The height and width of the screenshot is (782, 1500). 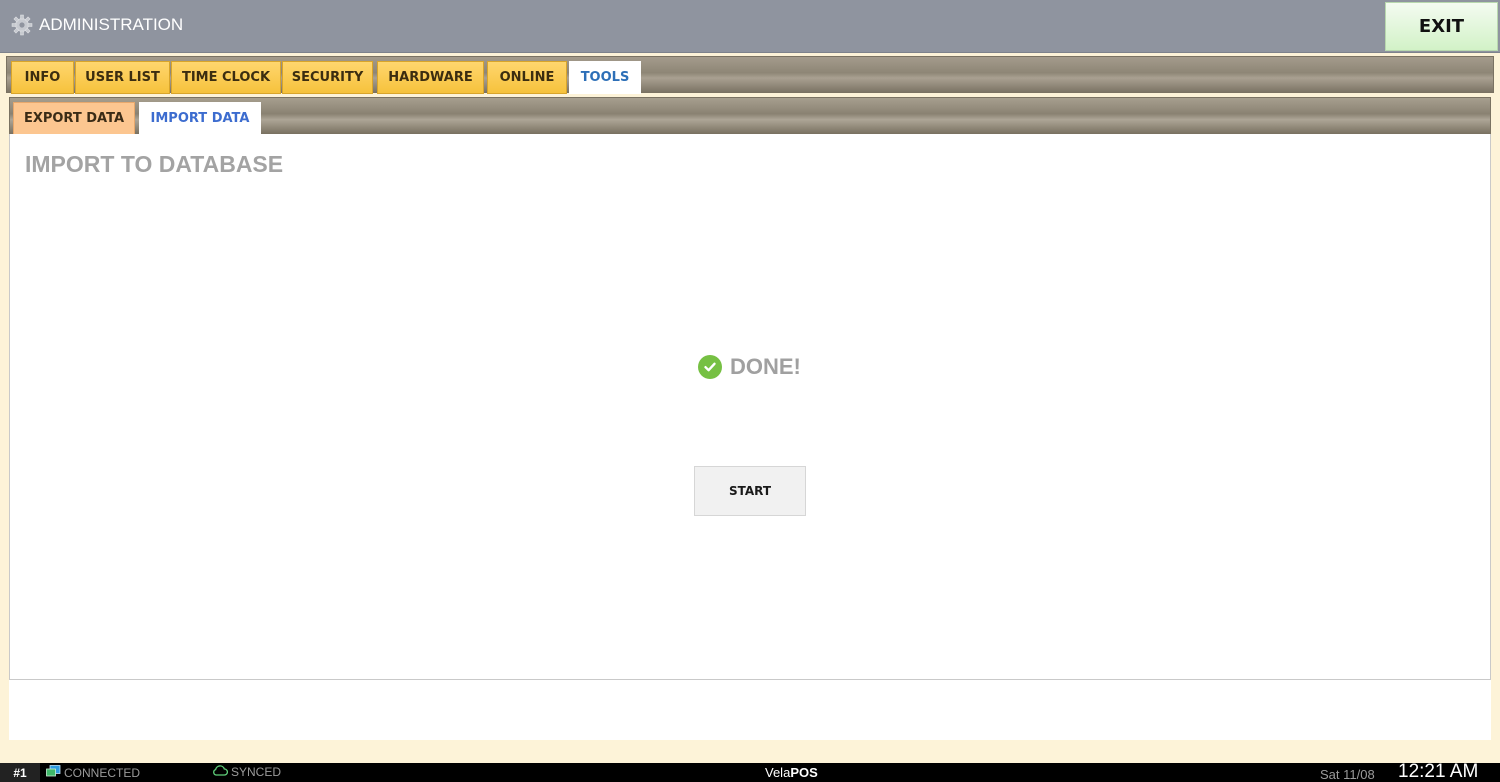 I want to click on terminal-number: #1, so click(x=20, y=772).